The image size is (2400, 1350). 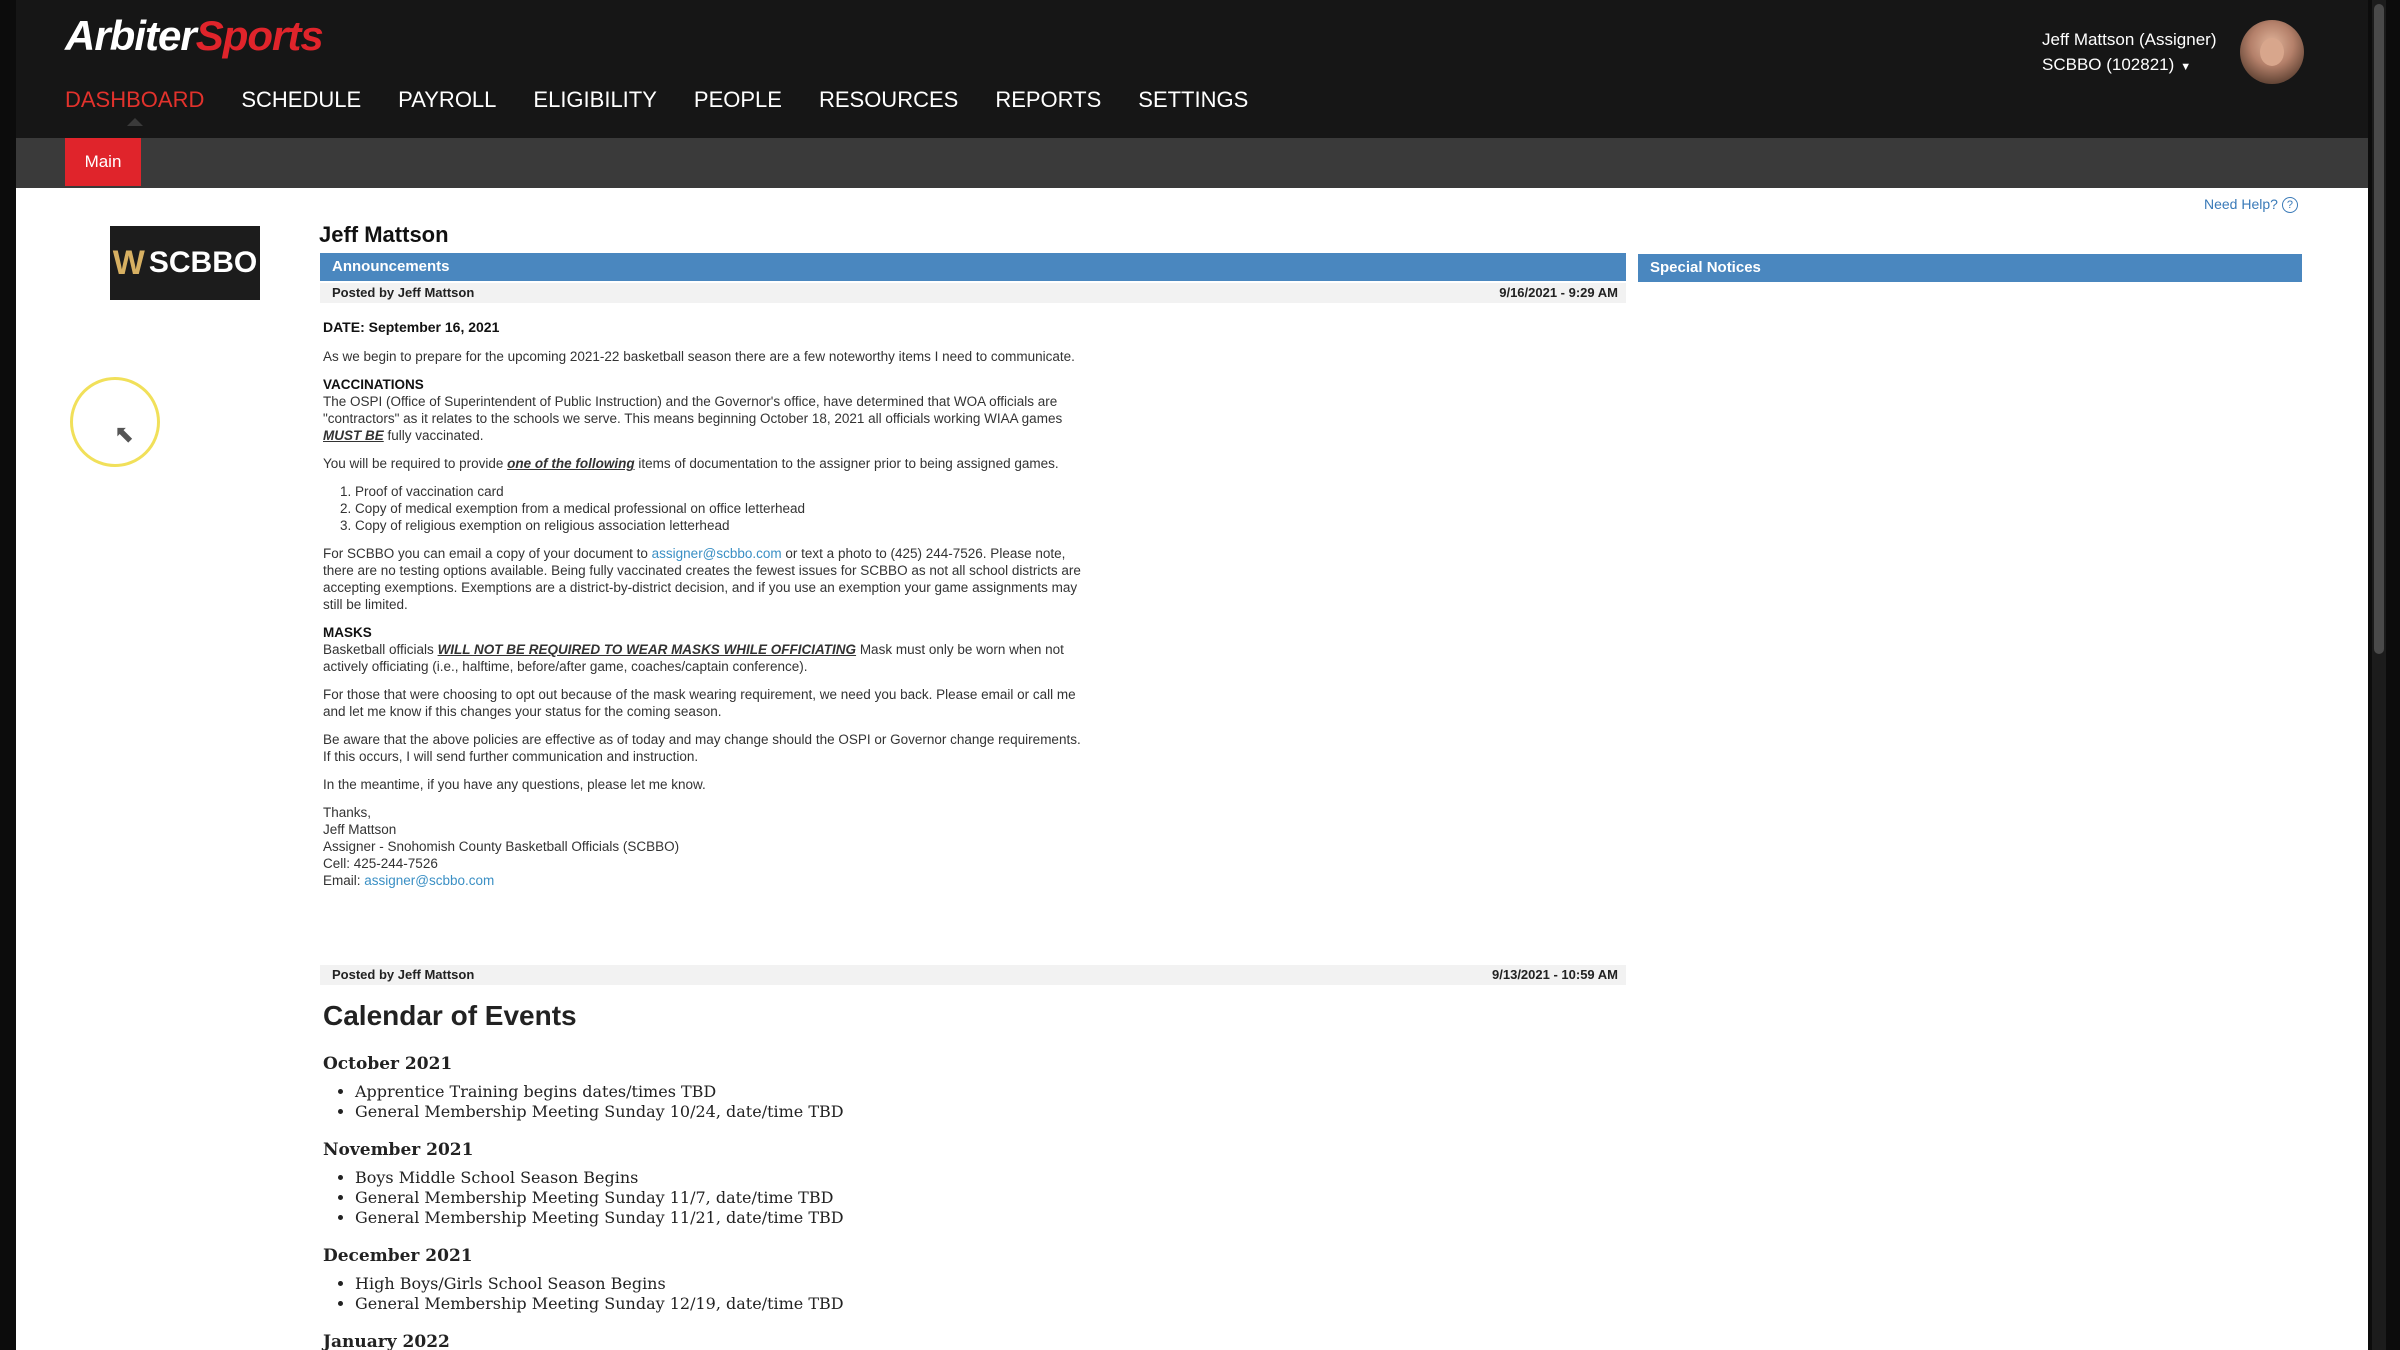 What do you see at coordinates (1192, 163) in the screenshot?
I see `sub-nav-bar: Main` at bounding box center [1192, 163].